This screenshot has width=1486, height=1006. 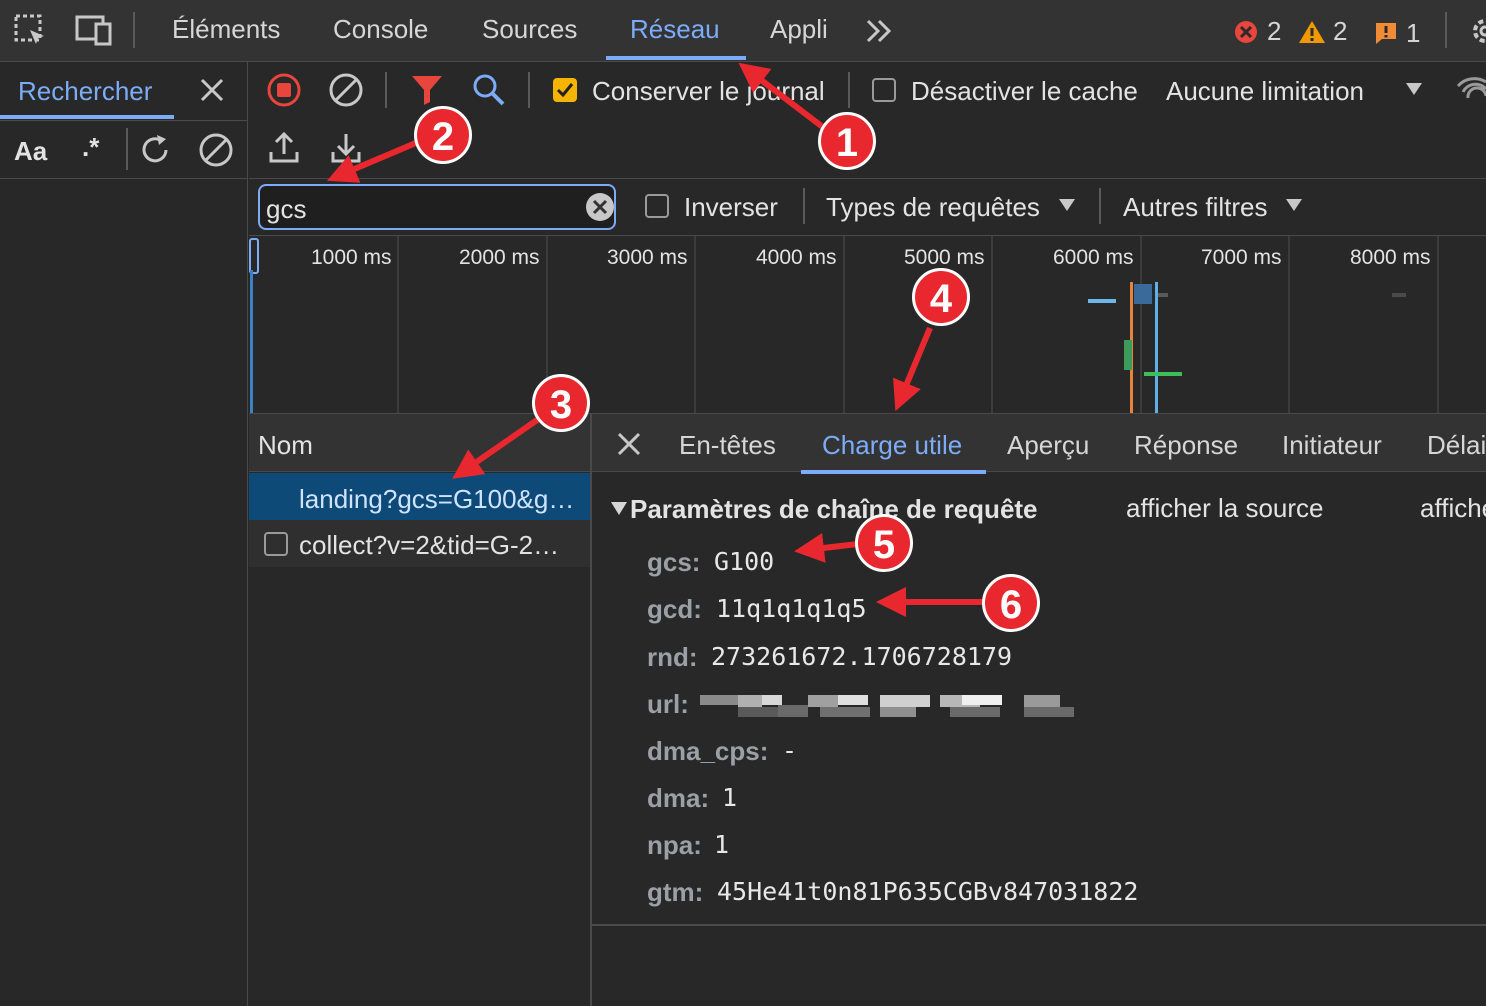 What do you see at coordinates (847, 141) in the screenshot?
I see `annotation-badge-1: 1` at bounding box center [847, 141].